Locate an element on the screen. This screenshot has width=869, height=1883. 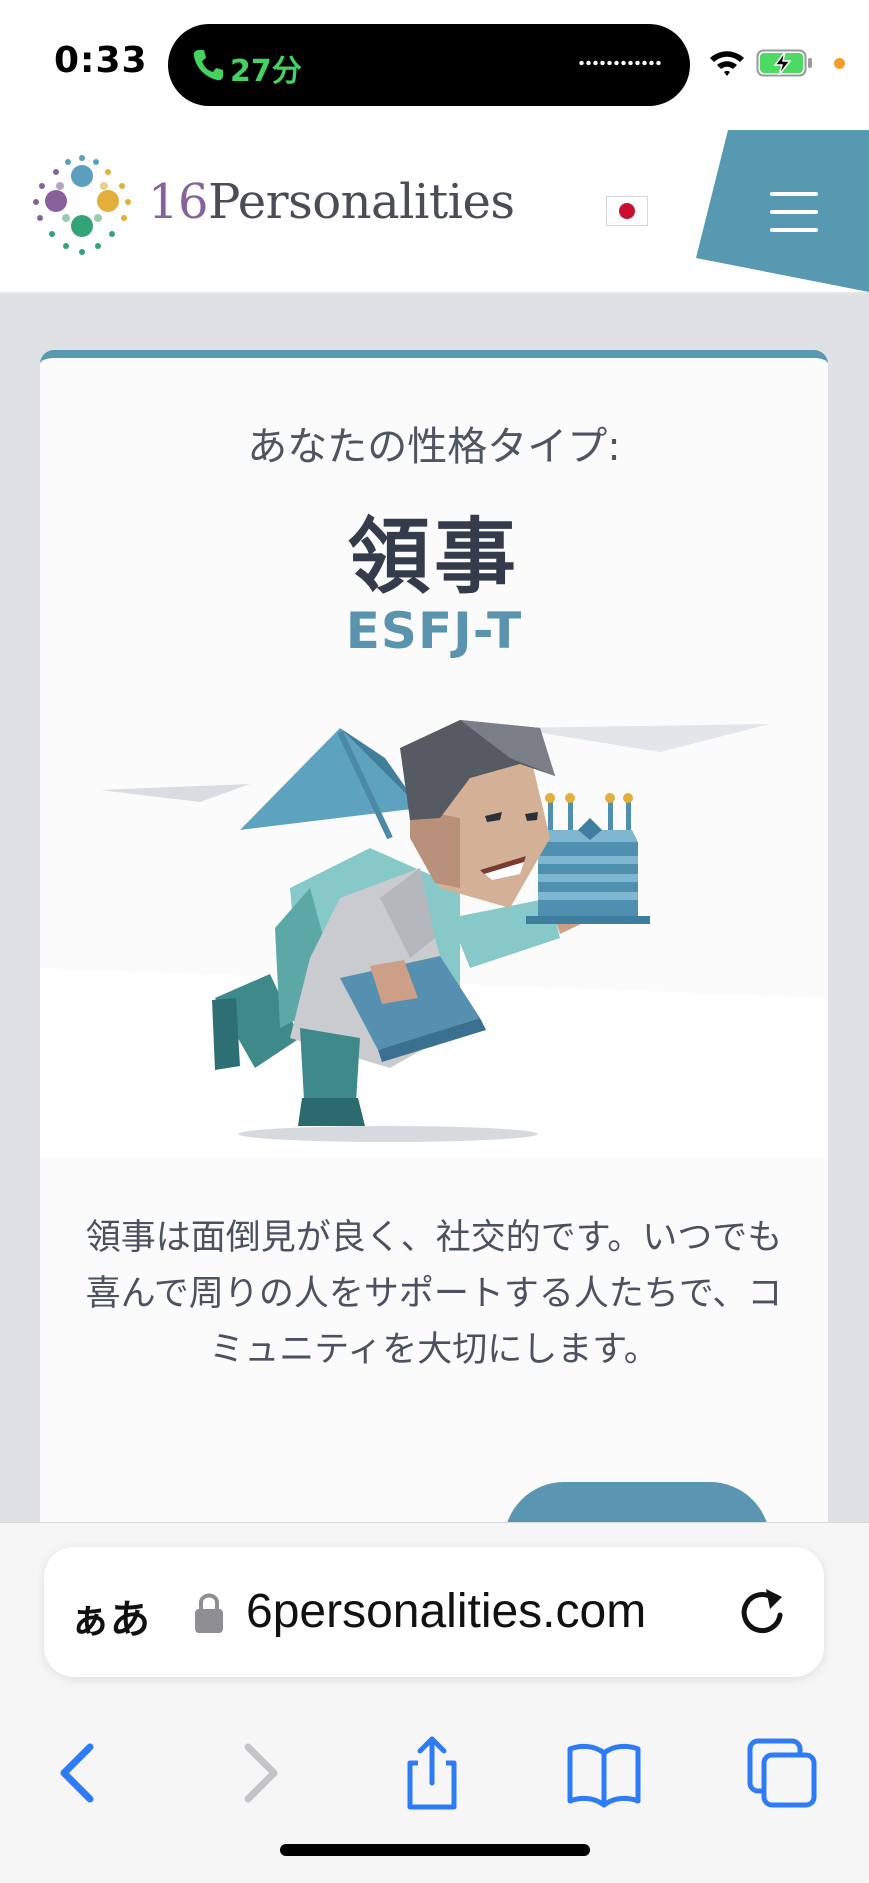
type-name: 領事 is located at coordinates (433, 557).